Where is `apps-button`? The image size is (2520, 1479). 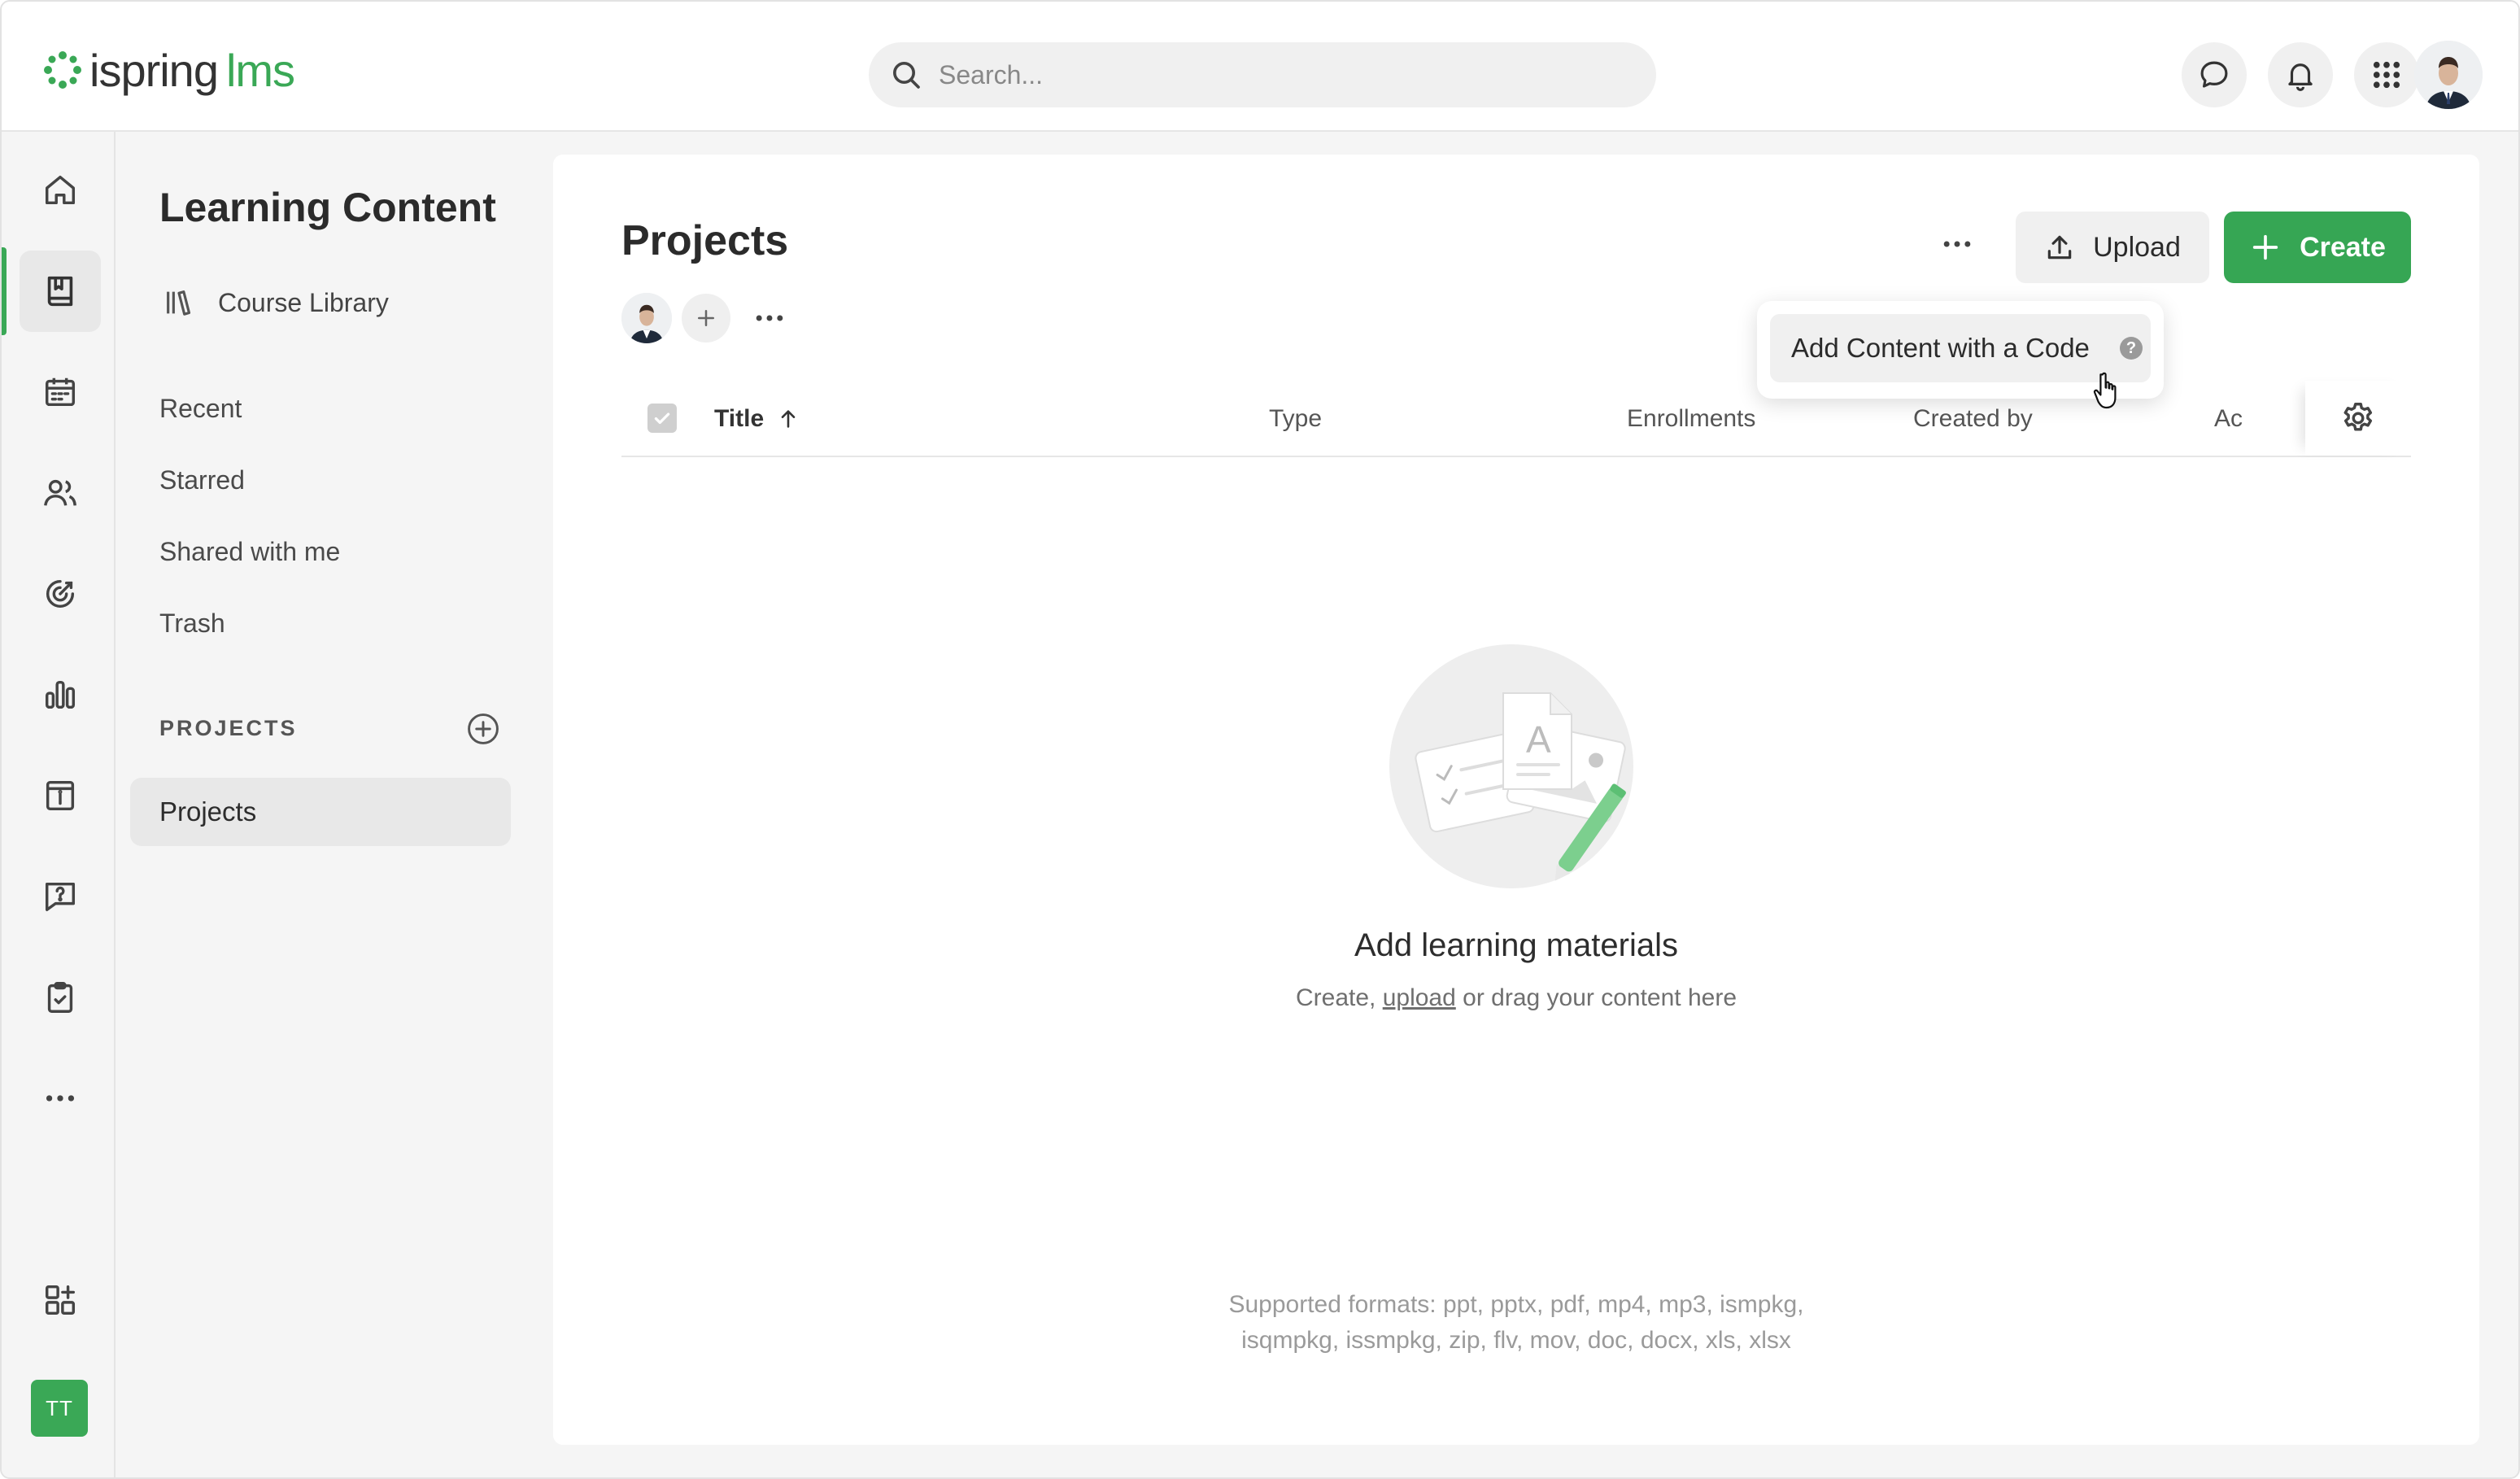
apps-button is located at coordinates (2386, 75).